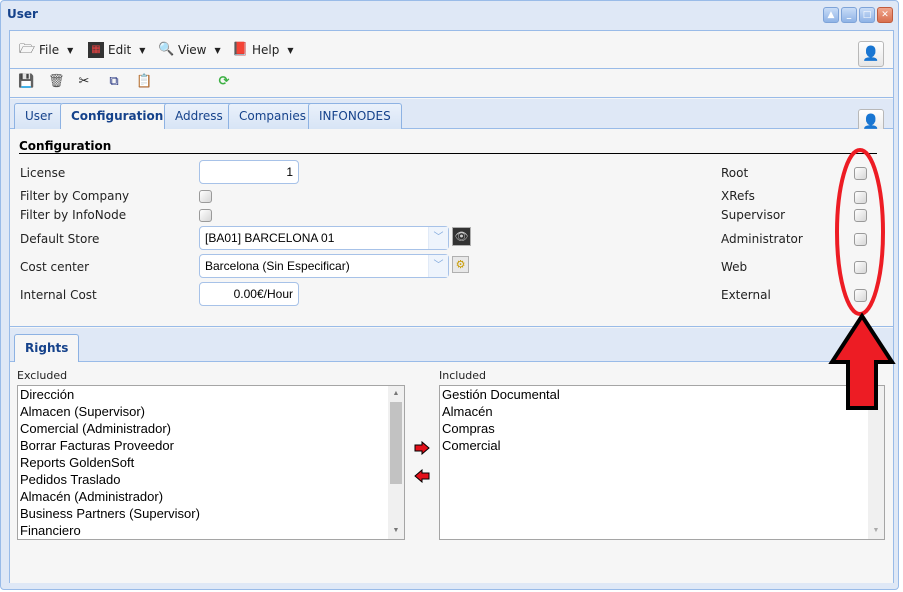  I want to click on list-item: Comercial (Administrador), so click(211, 428).